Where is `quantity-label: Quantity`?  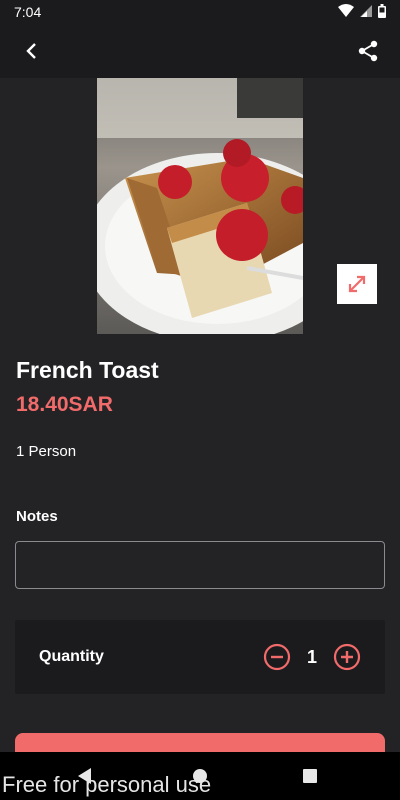
quantity-label: Quantity is located at coordinates (71, 656).